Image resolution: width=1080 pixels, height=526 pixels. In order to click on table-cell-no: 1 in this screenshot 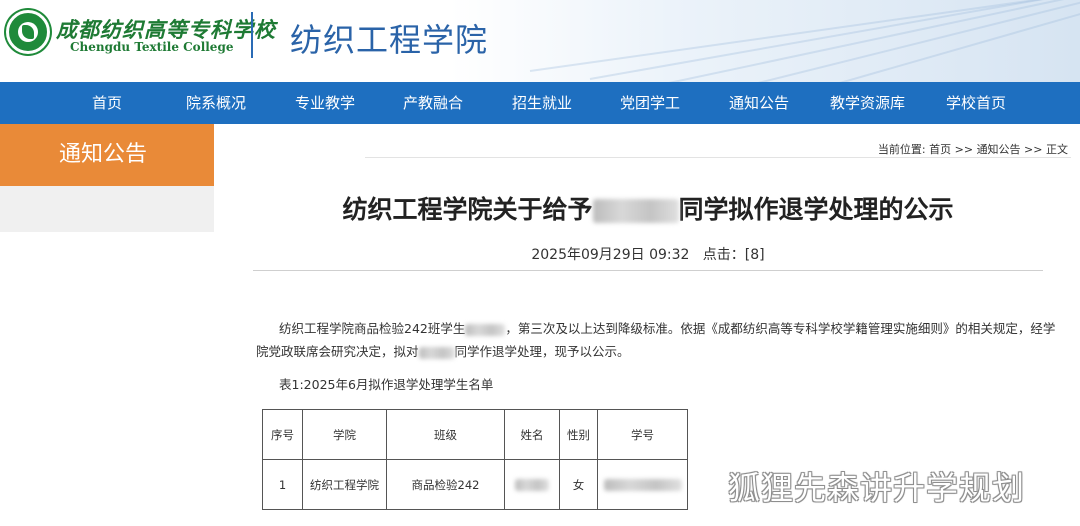, I will do `click(282, 484)`.